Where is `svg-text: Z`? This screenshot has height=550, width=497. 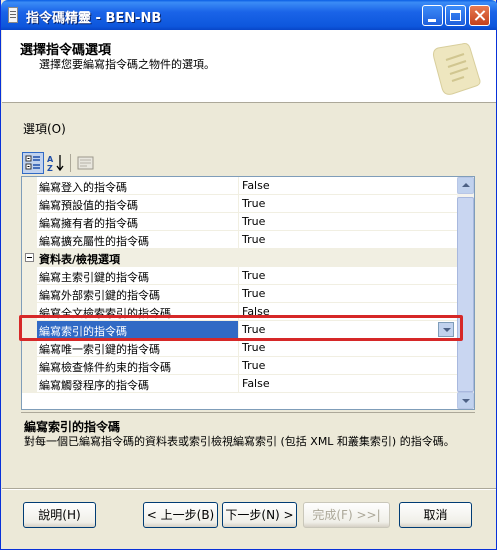 svg-text: Z is located at coordinates (50, 168).